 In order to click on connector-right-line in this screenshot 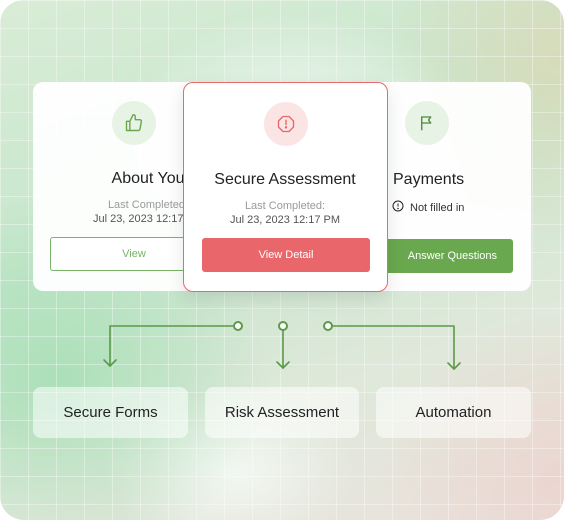, I will do `click(393, 347)`.